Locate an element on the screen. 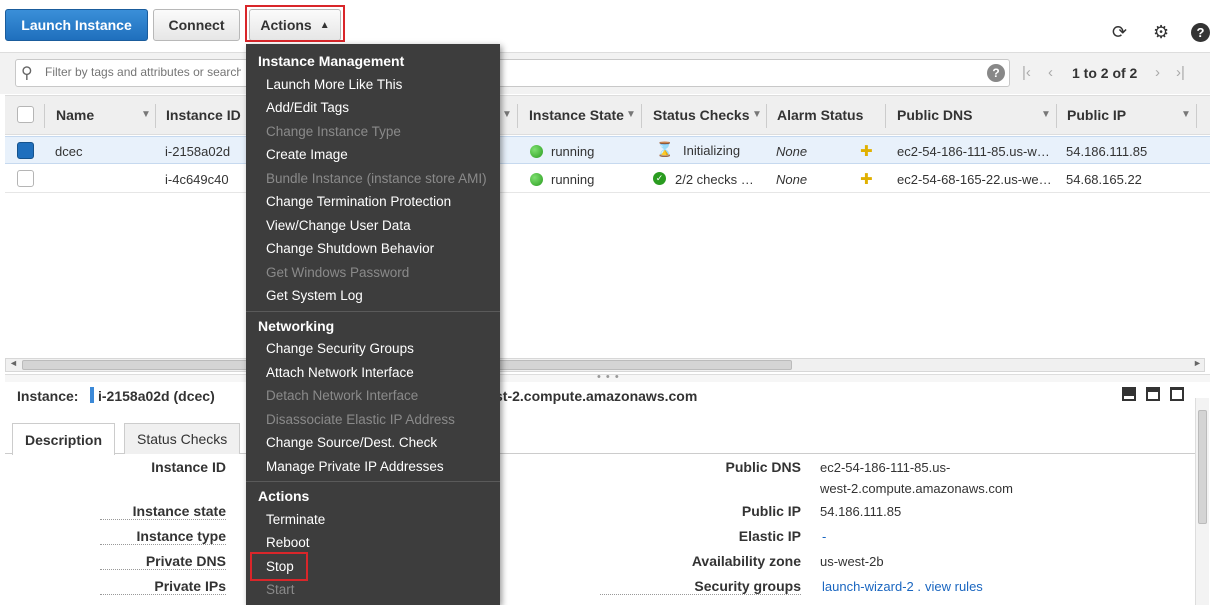  menu-item: View/Change User Data is located at coordinates (338, 225).